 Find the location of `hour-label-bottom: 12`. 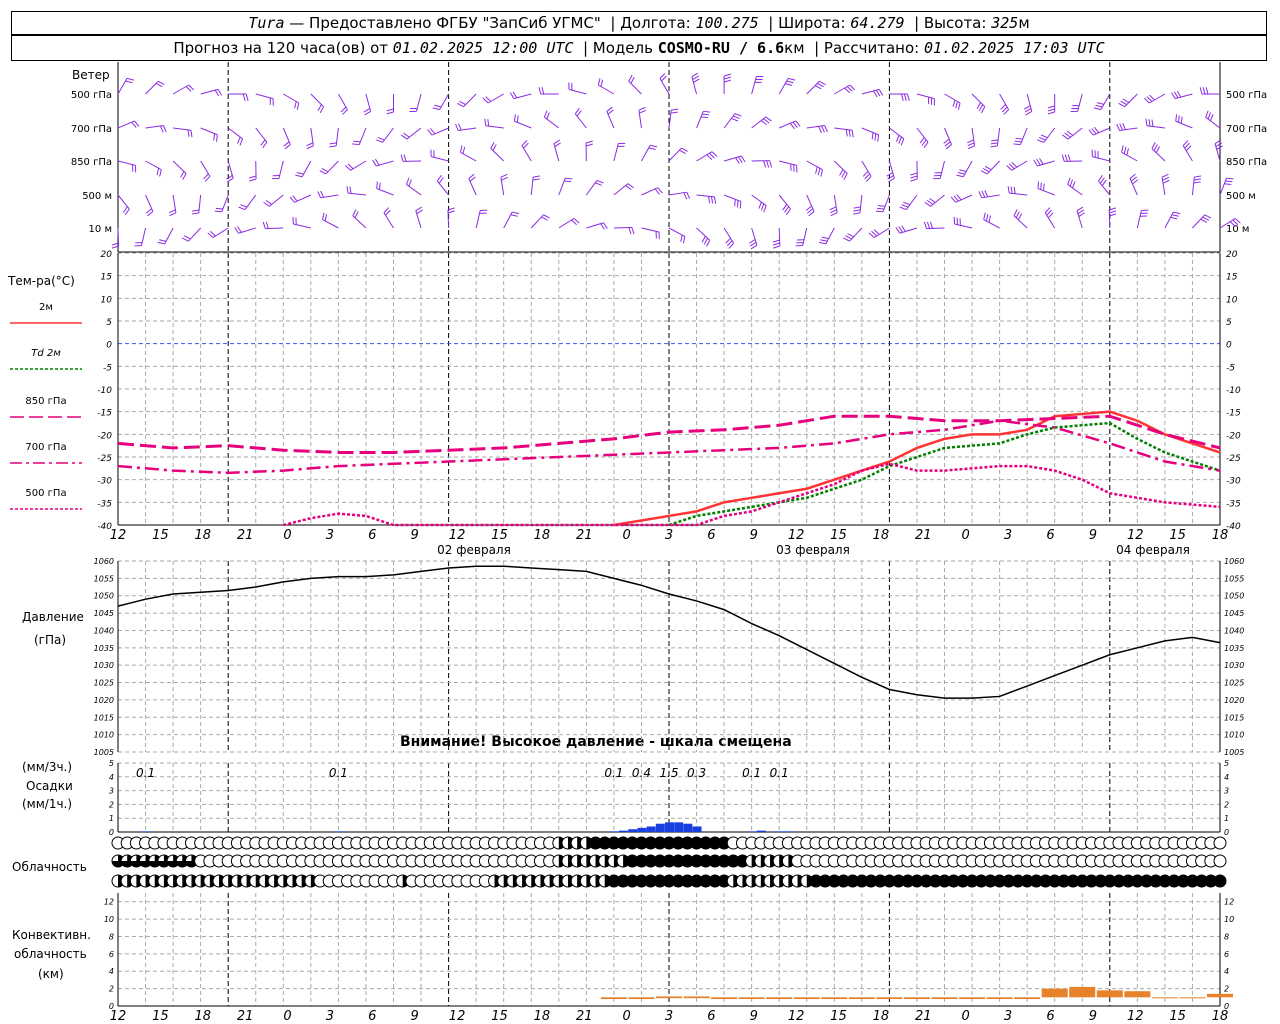

hour-label-bottom: 12 is located at coordinates (457, 1016).